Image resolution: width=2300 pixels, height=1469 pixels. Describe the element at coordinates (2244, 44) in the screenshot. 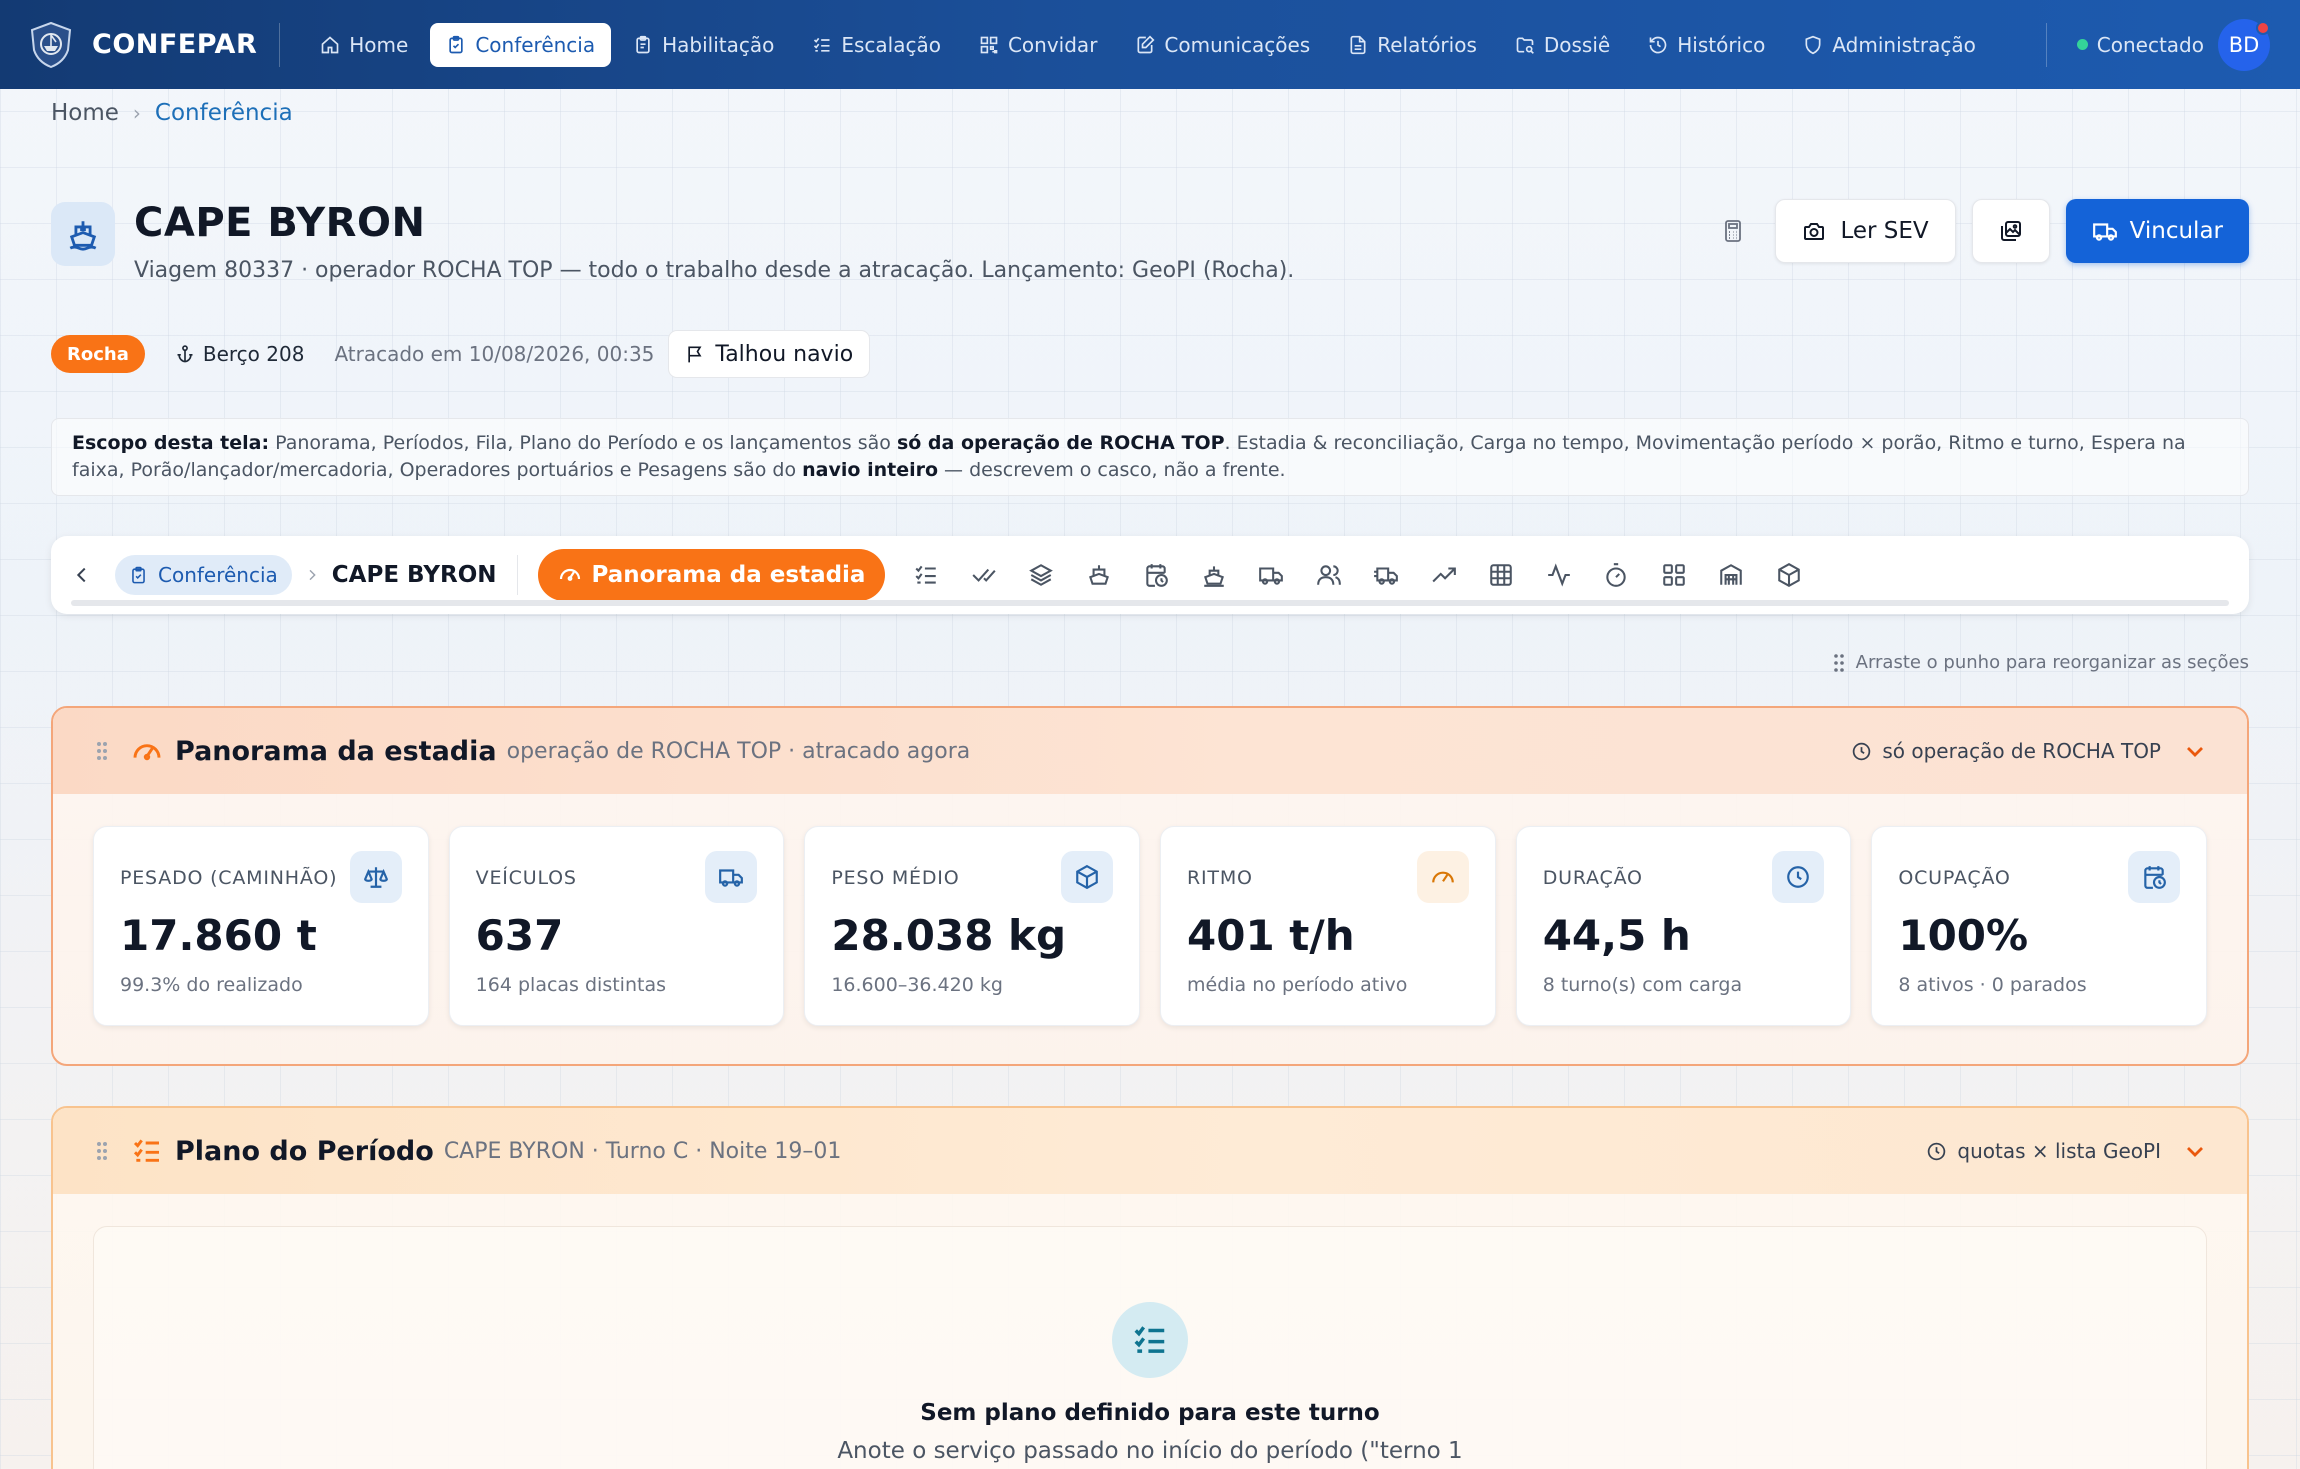

I see `user-avatar: BD` at that location.